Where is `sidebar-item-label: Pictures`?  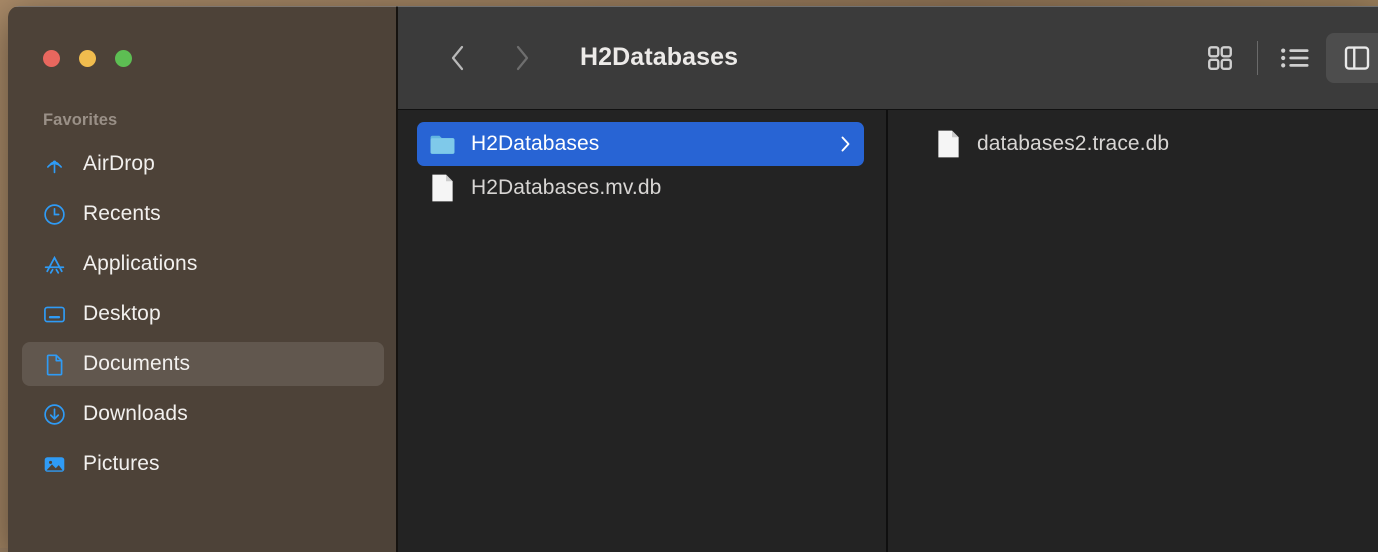
sidebar-item-label: Pictures is located at coordinates (121, 464).